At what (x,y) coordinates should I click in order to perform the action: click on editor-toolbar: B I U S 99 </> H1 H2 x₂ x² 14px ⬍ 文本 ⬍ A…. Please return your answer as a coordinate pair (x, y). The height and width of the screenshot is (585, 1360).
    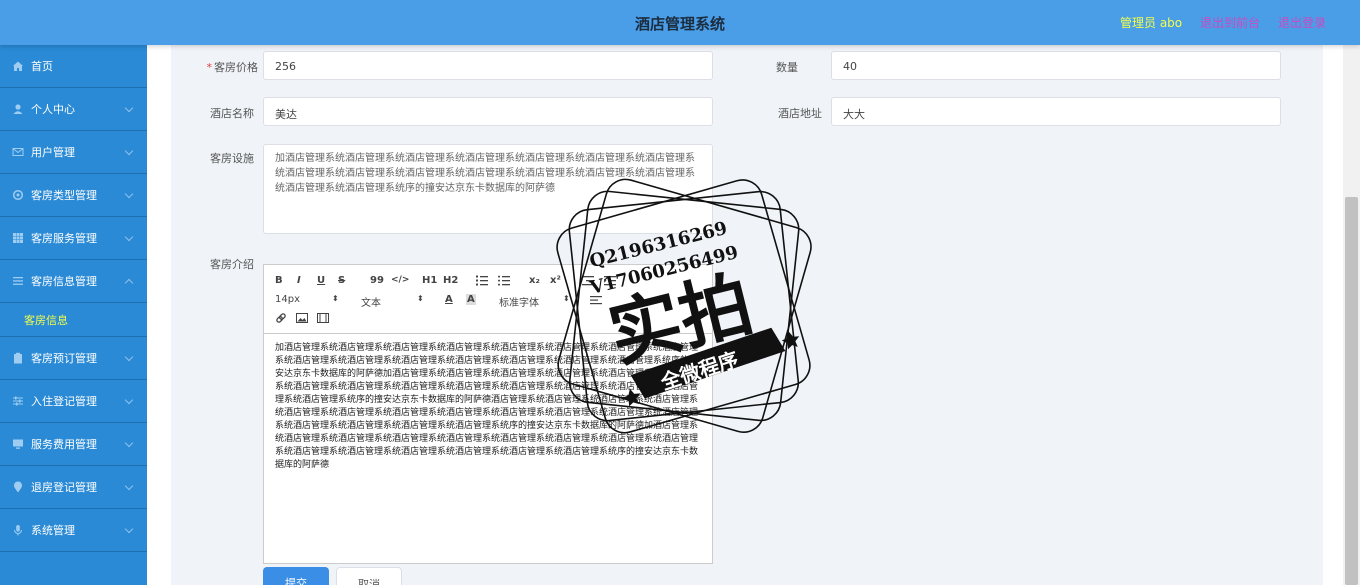
    Looking at the image, I should click on (488, 299).